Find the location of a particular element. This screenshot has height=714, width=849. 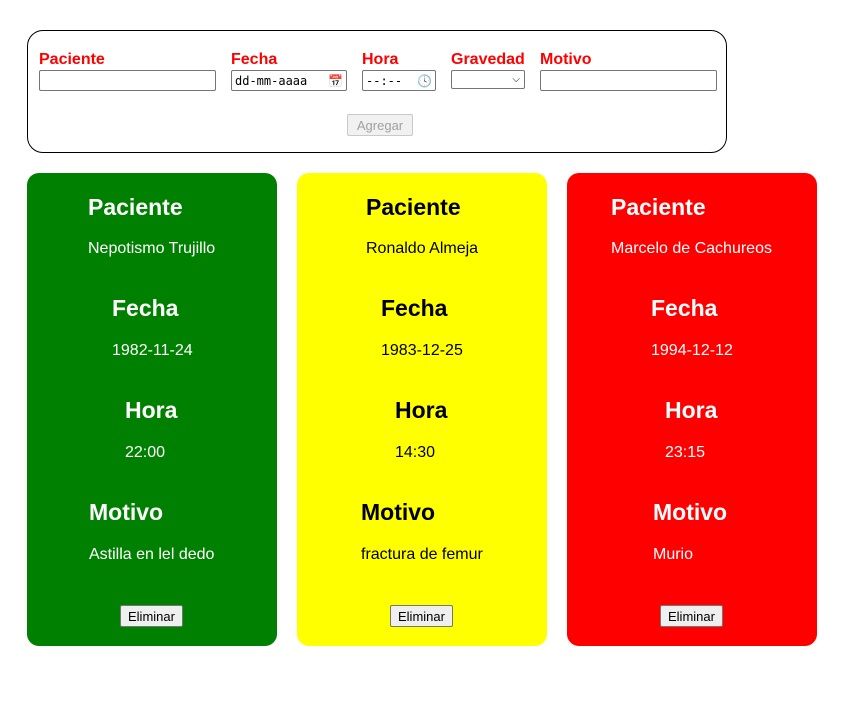

fecha-input: dd-mm-aaaa 📅 is located at coordinates (289, 80).